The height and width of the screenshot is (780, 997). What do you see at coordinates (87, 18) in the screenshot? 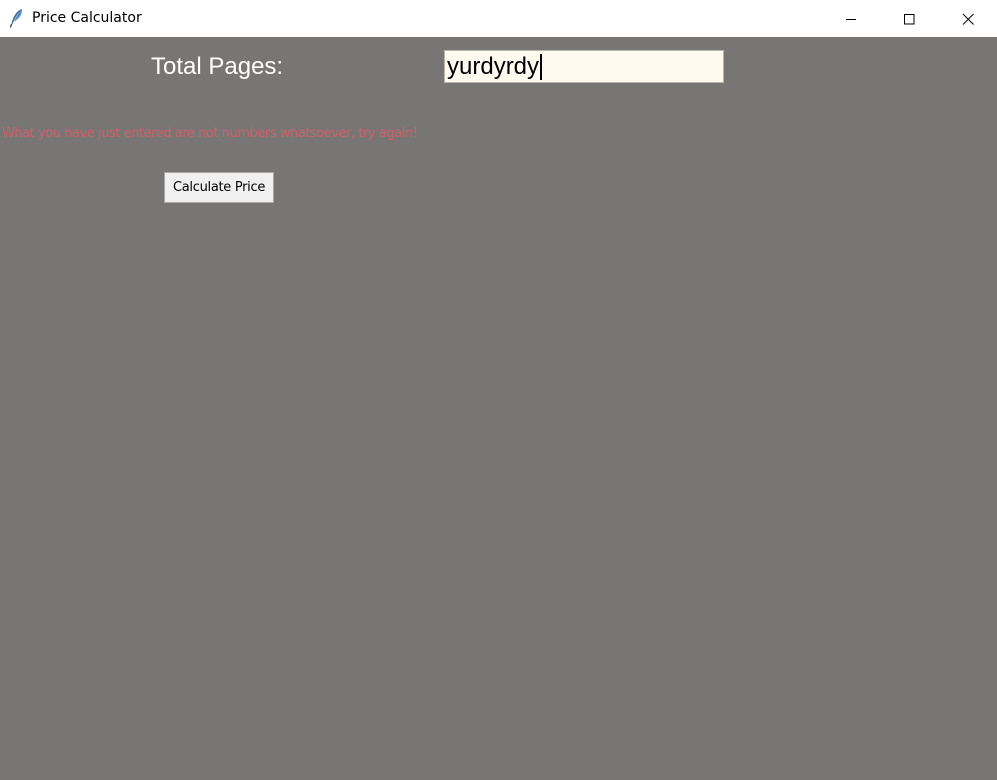
I see `window-title: Price Calculator` at bounding box center [87, 18].